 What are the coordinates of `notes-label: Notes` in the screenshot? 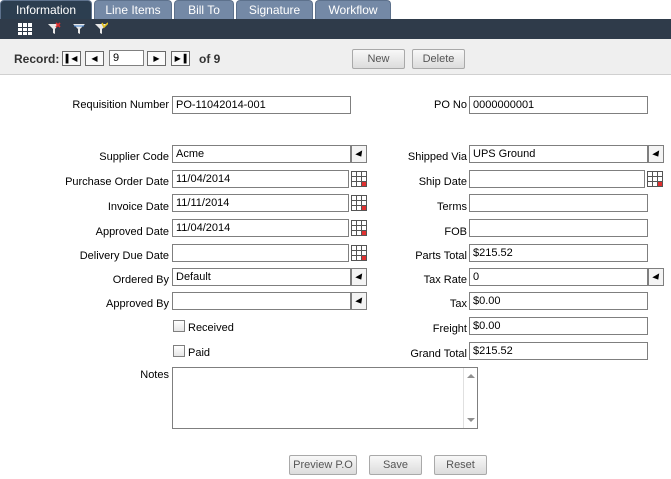 It's located at (154, 375).